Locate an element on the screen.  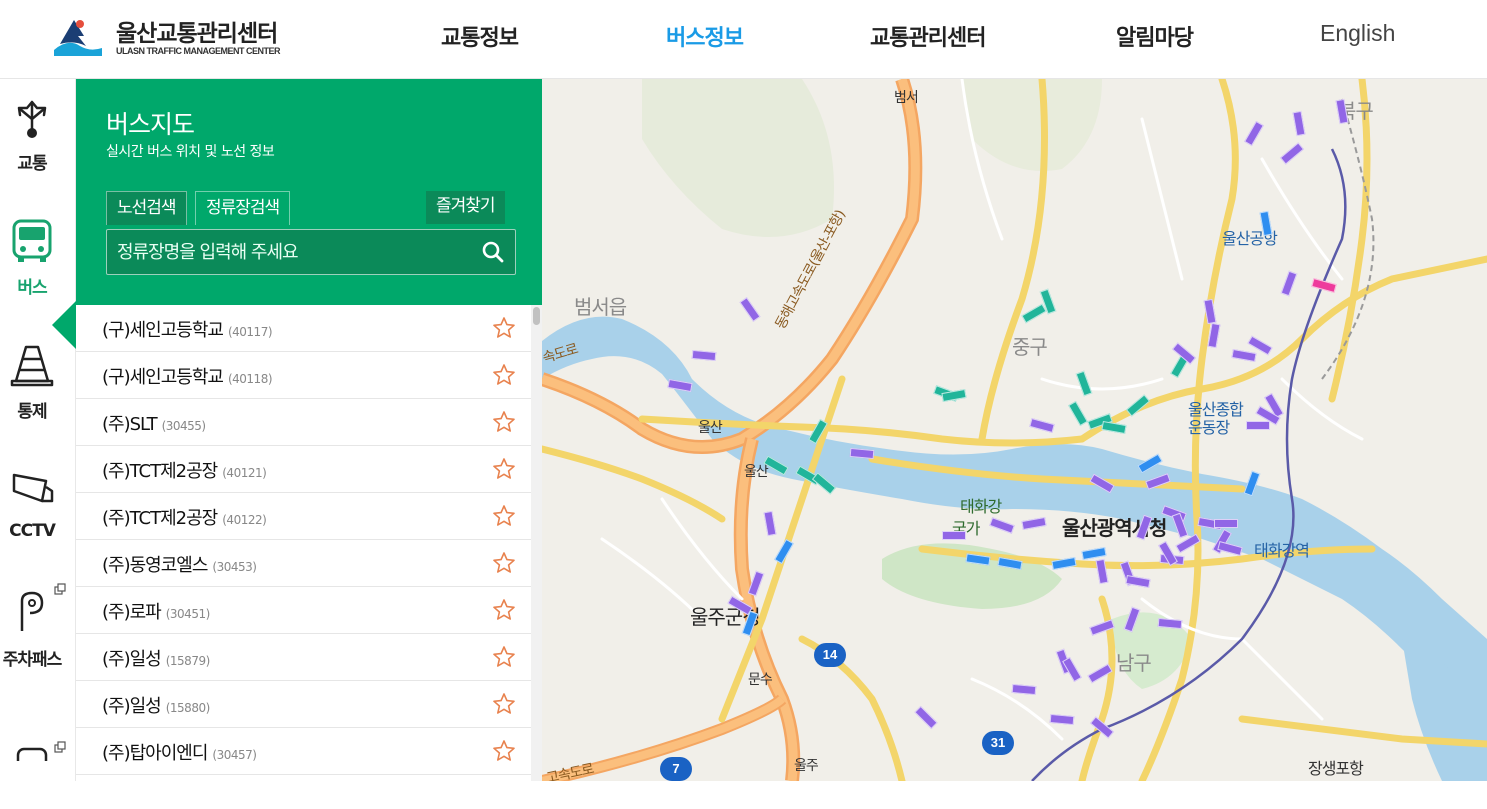
stop-id: (30451) is located at coordinates (188, 614).